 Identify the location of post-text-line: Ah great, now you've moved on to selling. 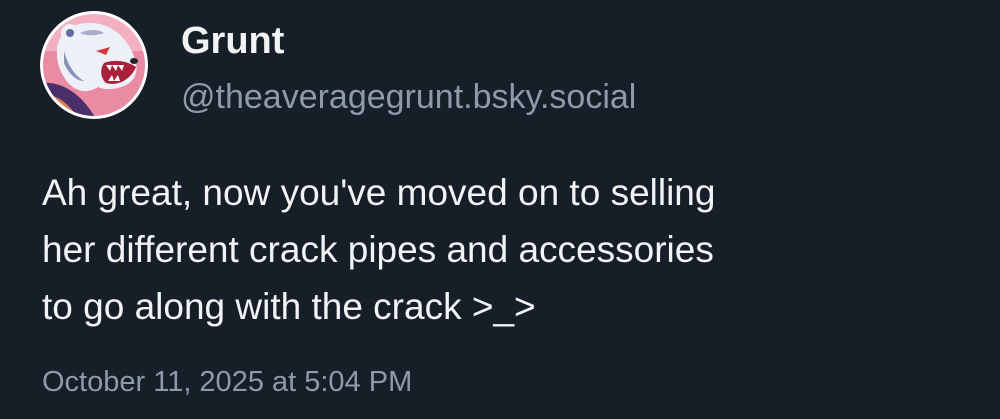
(379, 192).